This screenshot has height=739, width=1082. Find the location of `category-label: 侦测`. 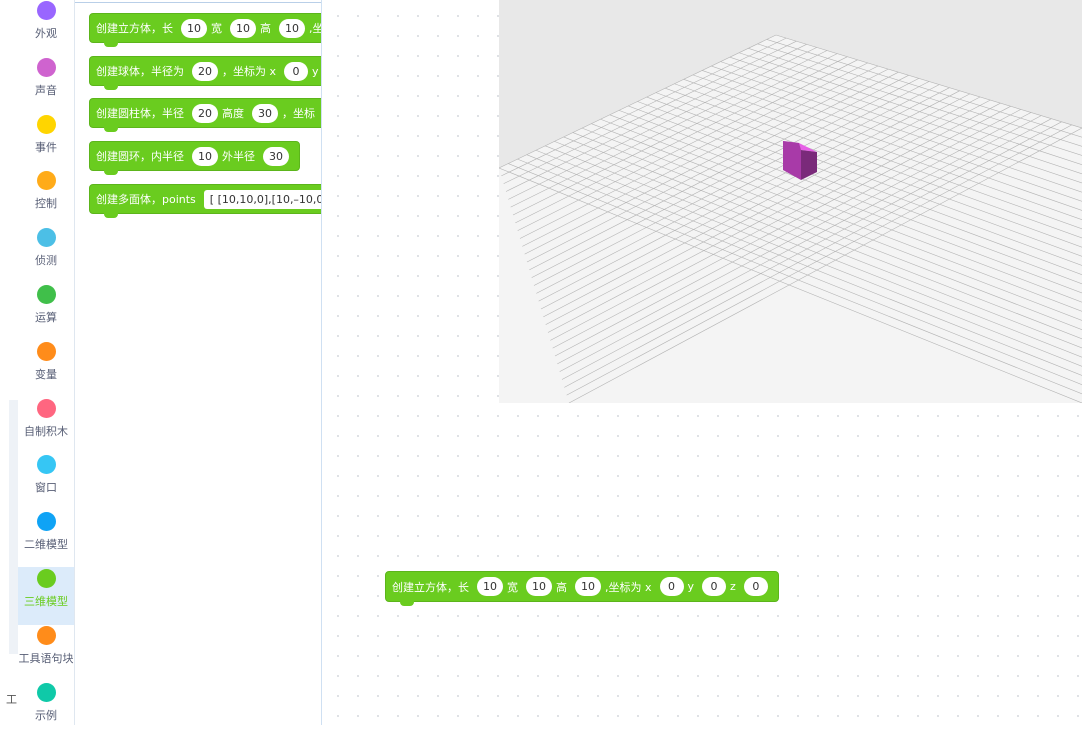

category-label: 侦测 is located at coordinates (46, 260).